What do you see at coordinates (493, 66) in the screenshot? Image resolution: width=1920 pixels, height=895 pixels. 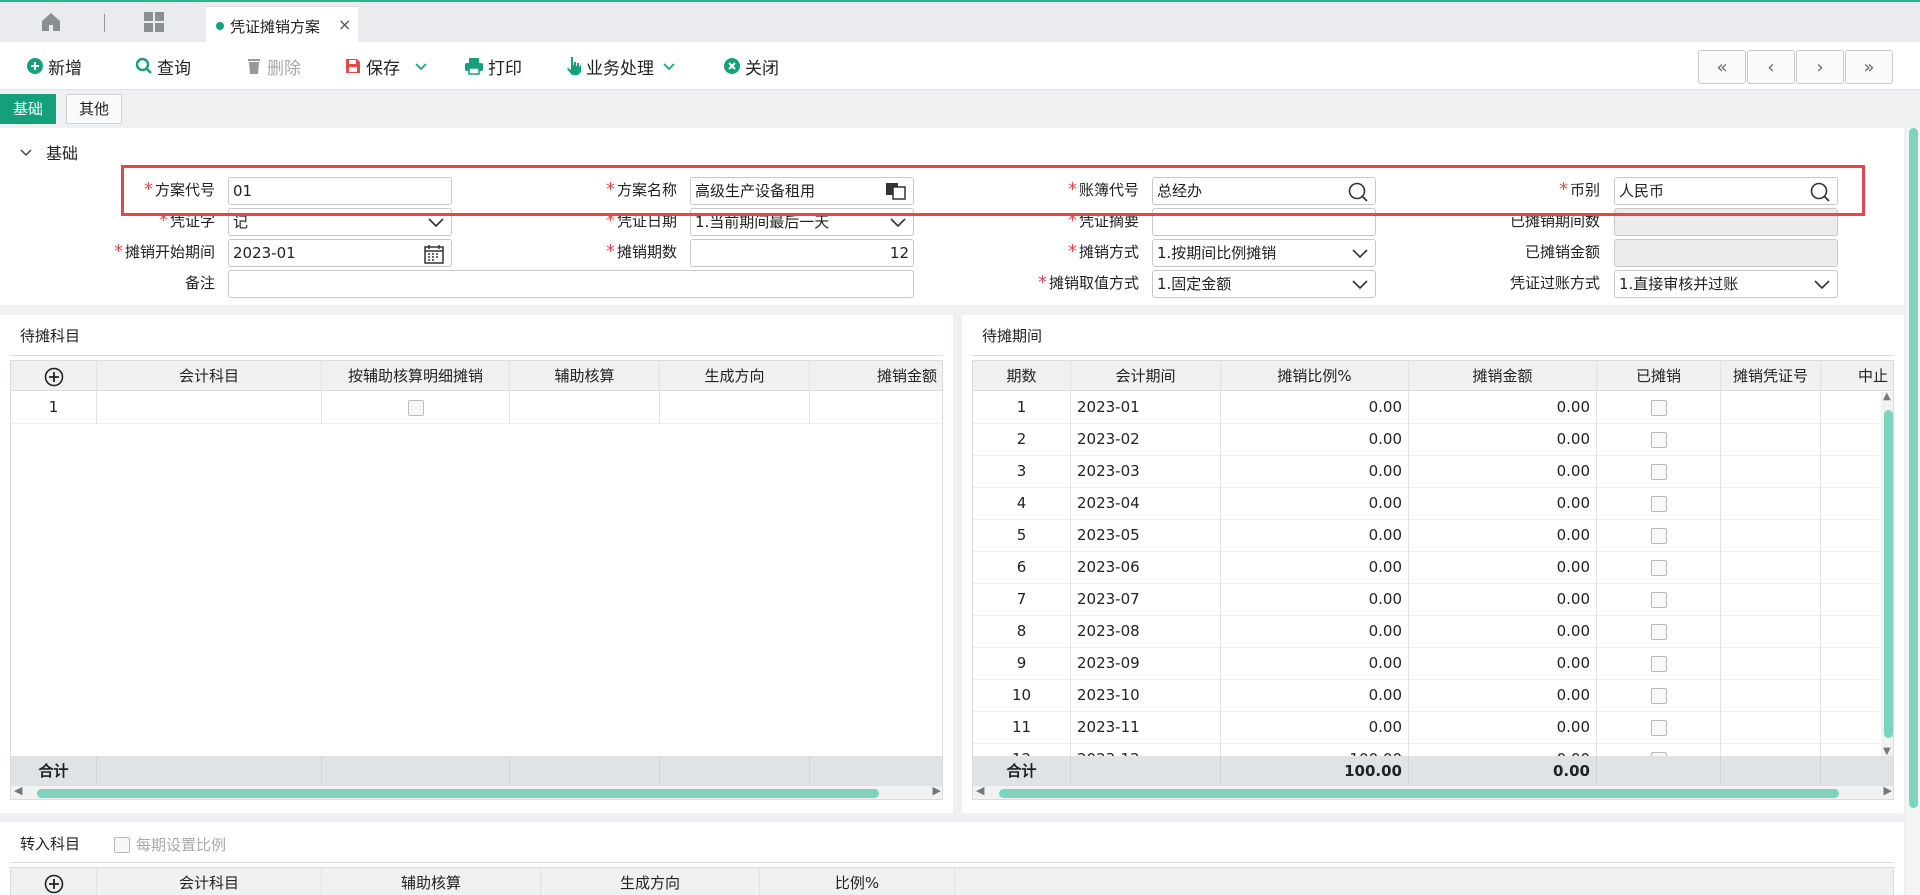 I see `print-button: 打印` at bounding box center [493, 66].